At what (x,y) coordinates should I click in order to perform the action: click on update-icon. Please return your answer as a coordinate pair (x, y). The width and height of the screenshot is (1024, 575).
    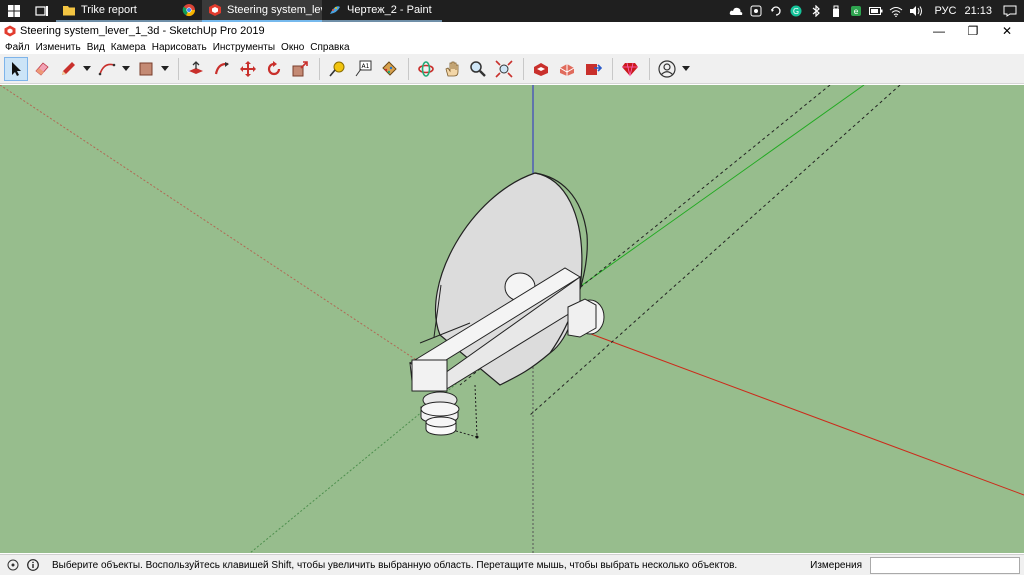
    Looking at the image, I should click on (776, 11).